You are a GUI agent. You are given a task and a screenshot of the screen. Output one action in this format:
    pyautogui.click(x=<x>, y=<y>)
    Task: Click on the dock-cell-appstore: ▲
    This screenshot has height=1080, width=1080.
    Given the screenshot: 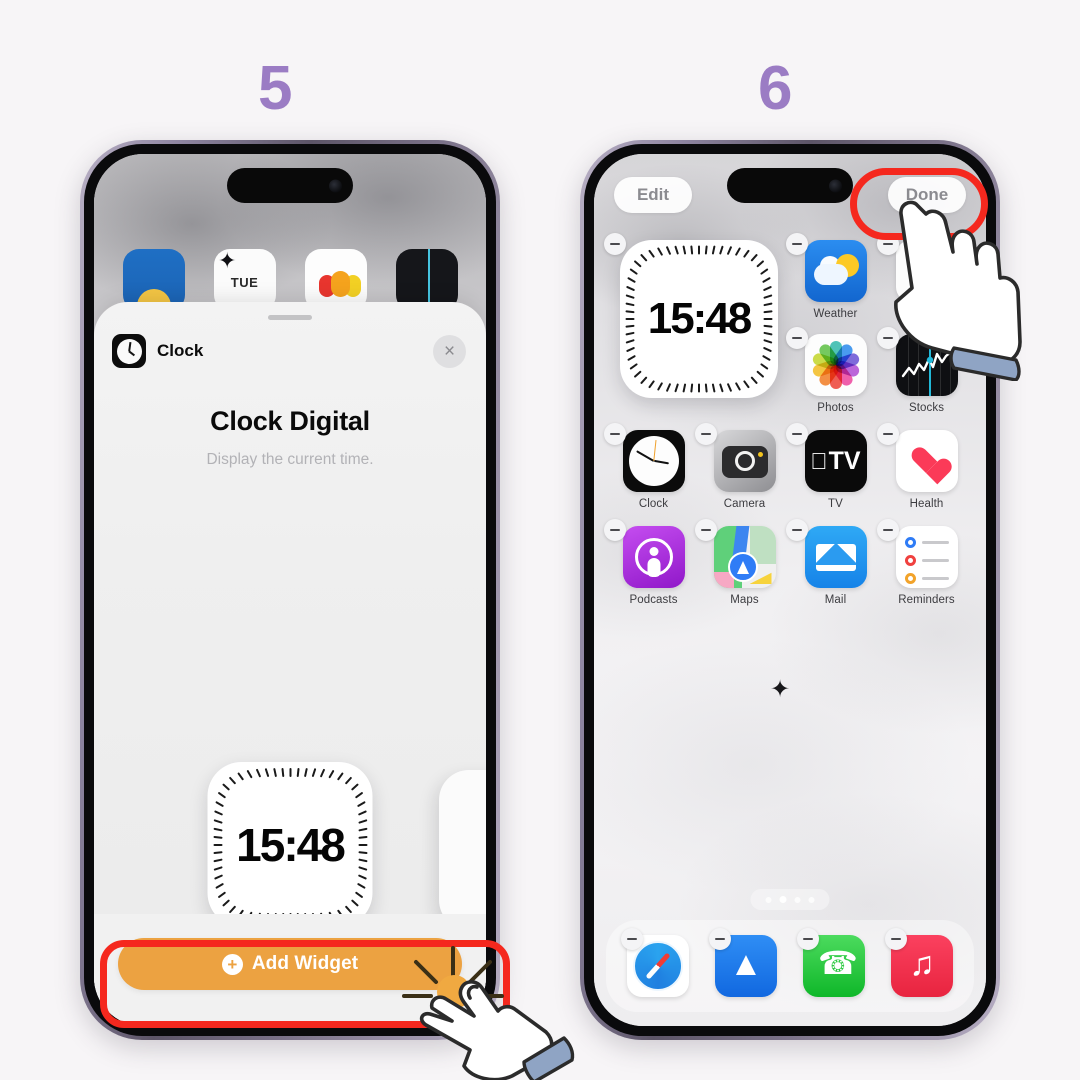 What is the action you would take?
    pyautogui.click(x=743, y=962)
    